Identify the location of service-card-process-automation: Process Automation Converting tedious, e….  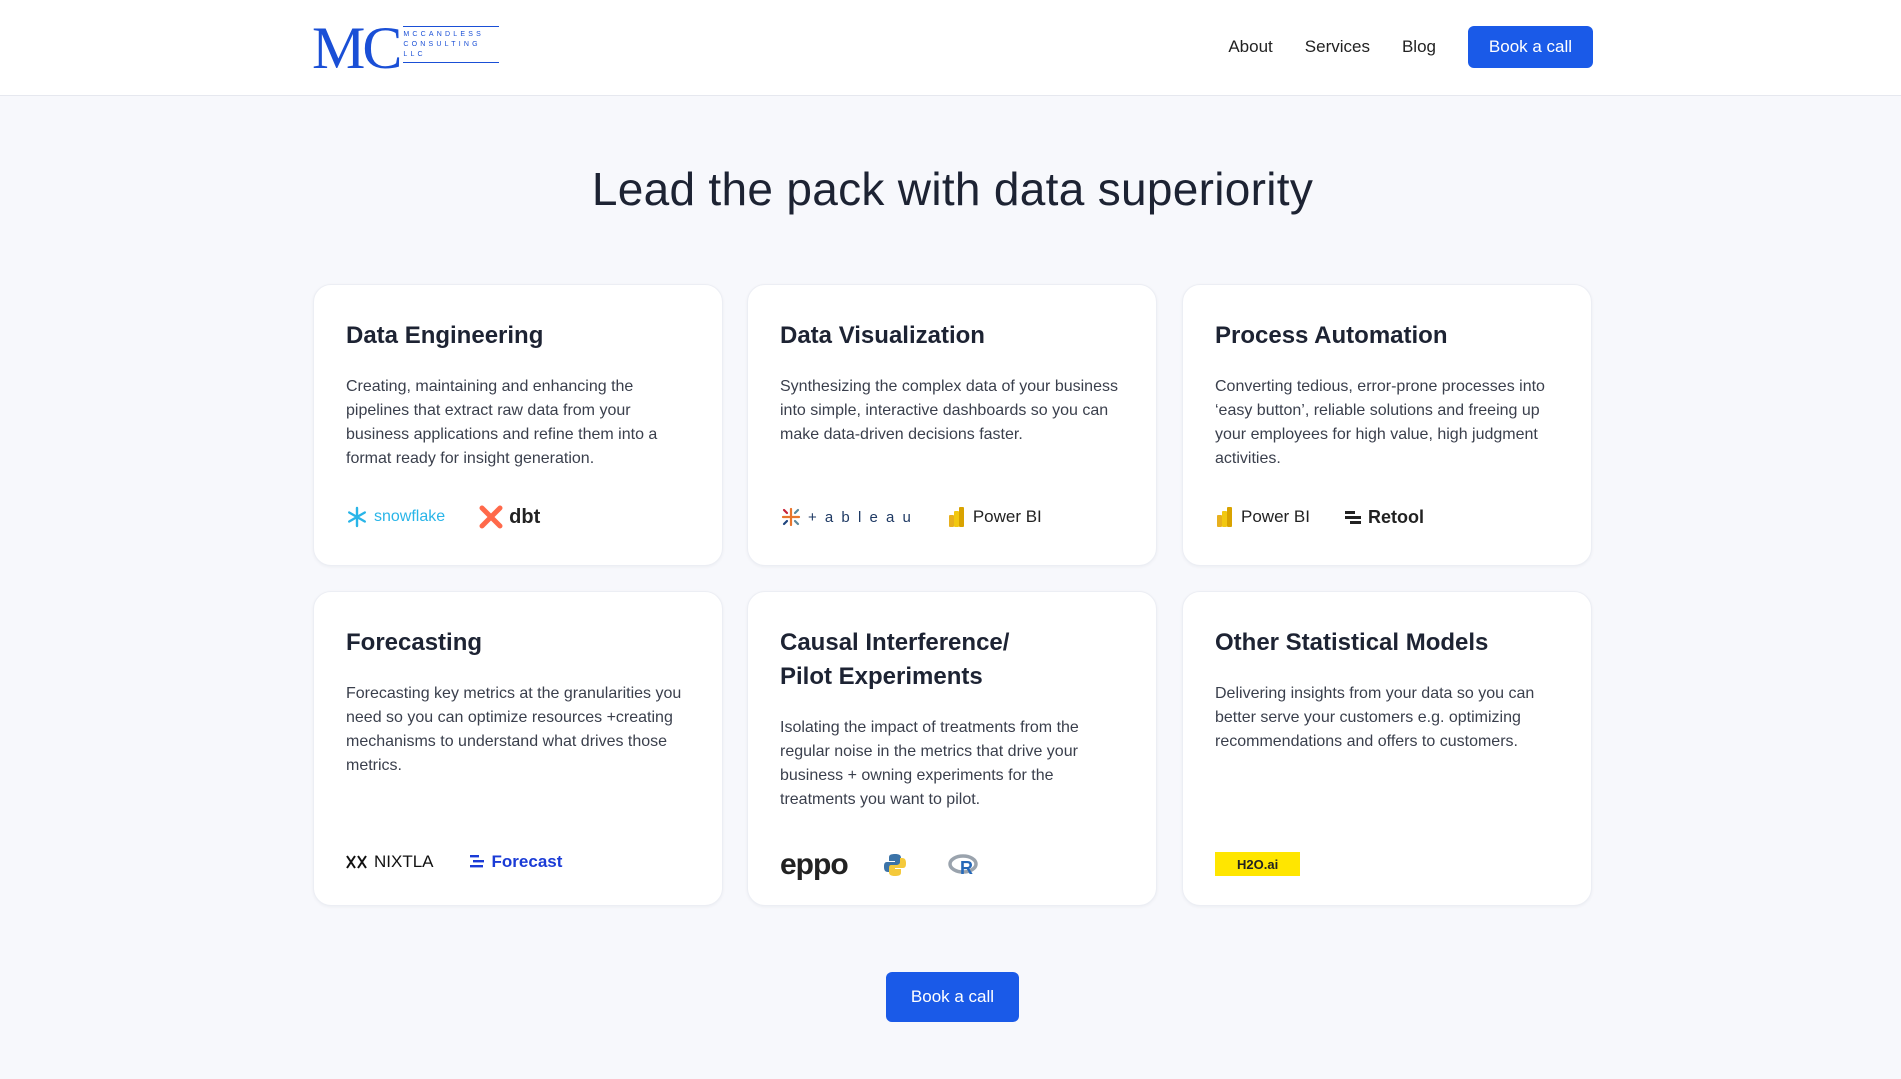
(1387, 425).